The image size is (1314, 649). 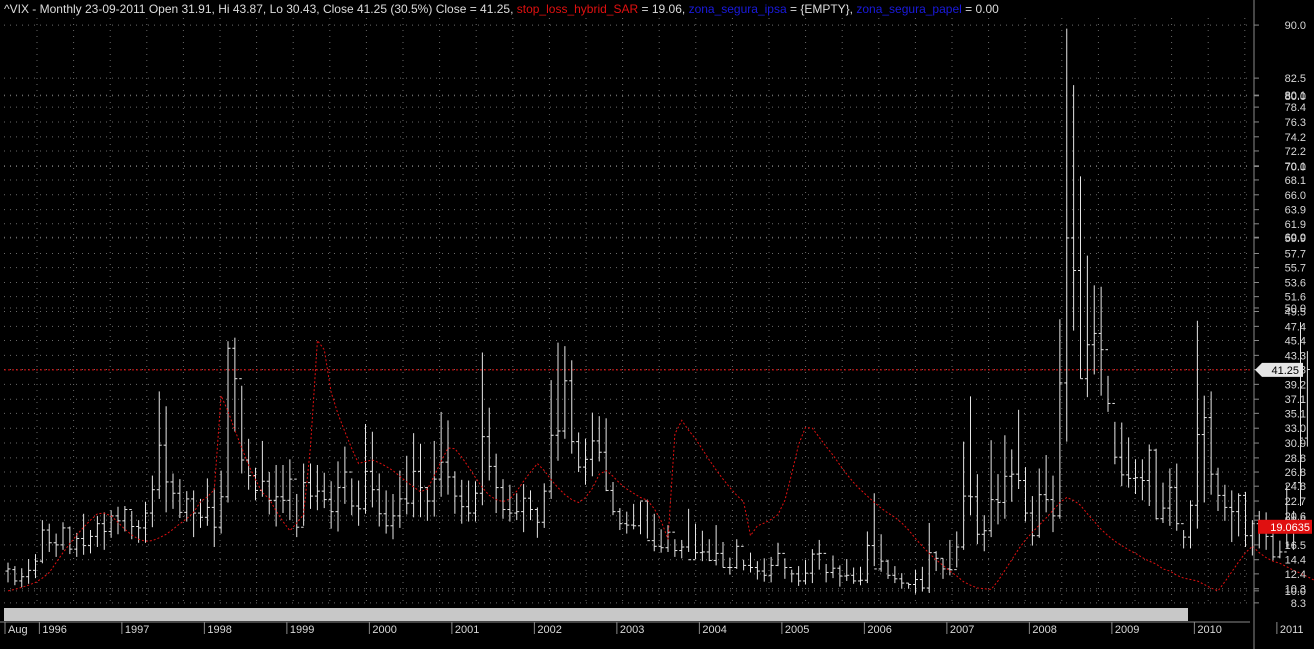 I want to click on y-tick-label: 10.3, so click(x=1295, y=590).